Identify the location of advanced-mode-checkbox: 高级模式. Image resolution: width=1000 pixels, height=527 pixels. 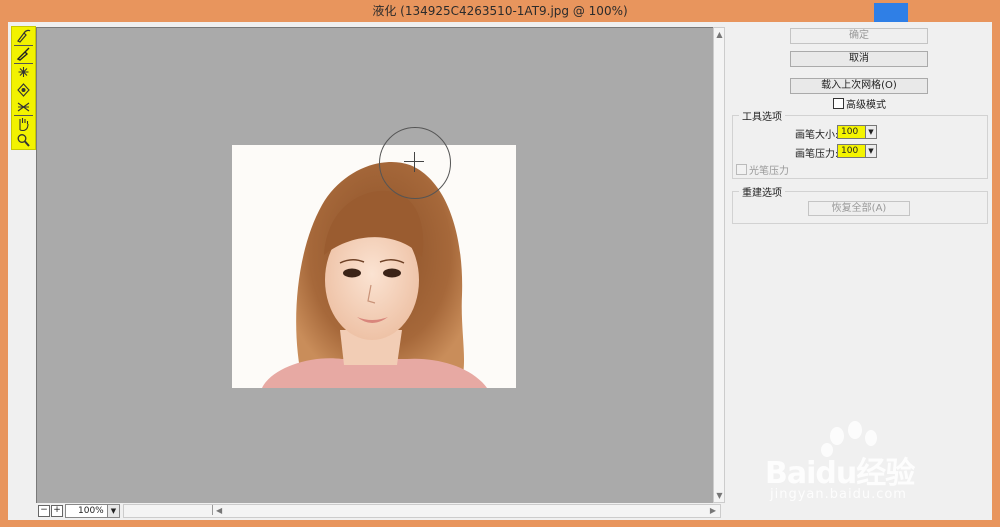
(859, 103).